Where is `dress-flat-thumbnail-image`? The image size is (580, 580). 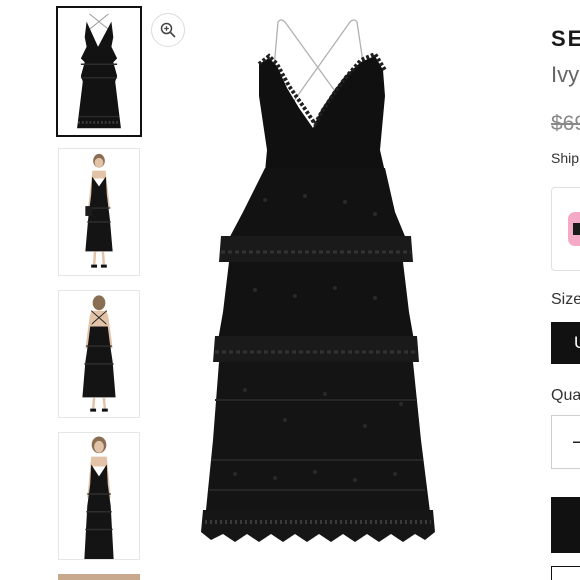 dress-flat-thumbnail-image is located at coordinates (99, 71).